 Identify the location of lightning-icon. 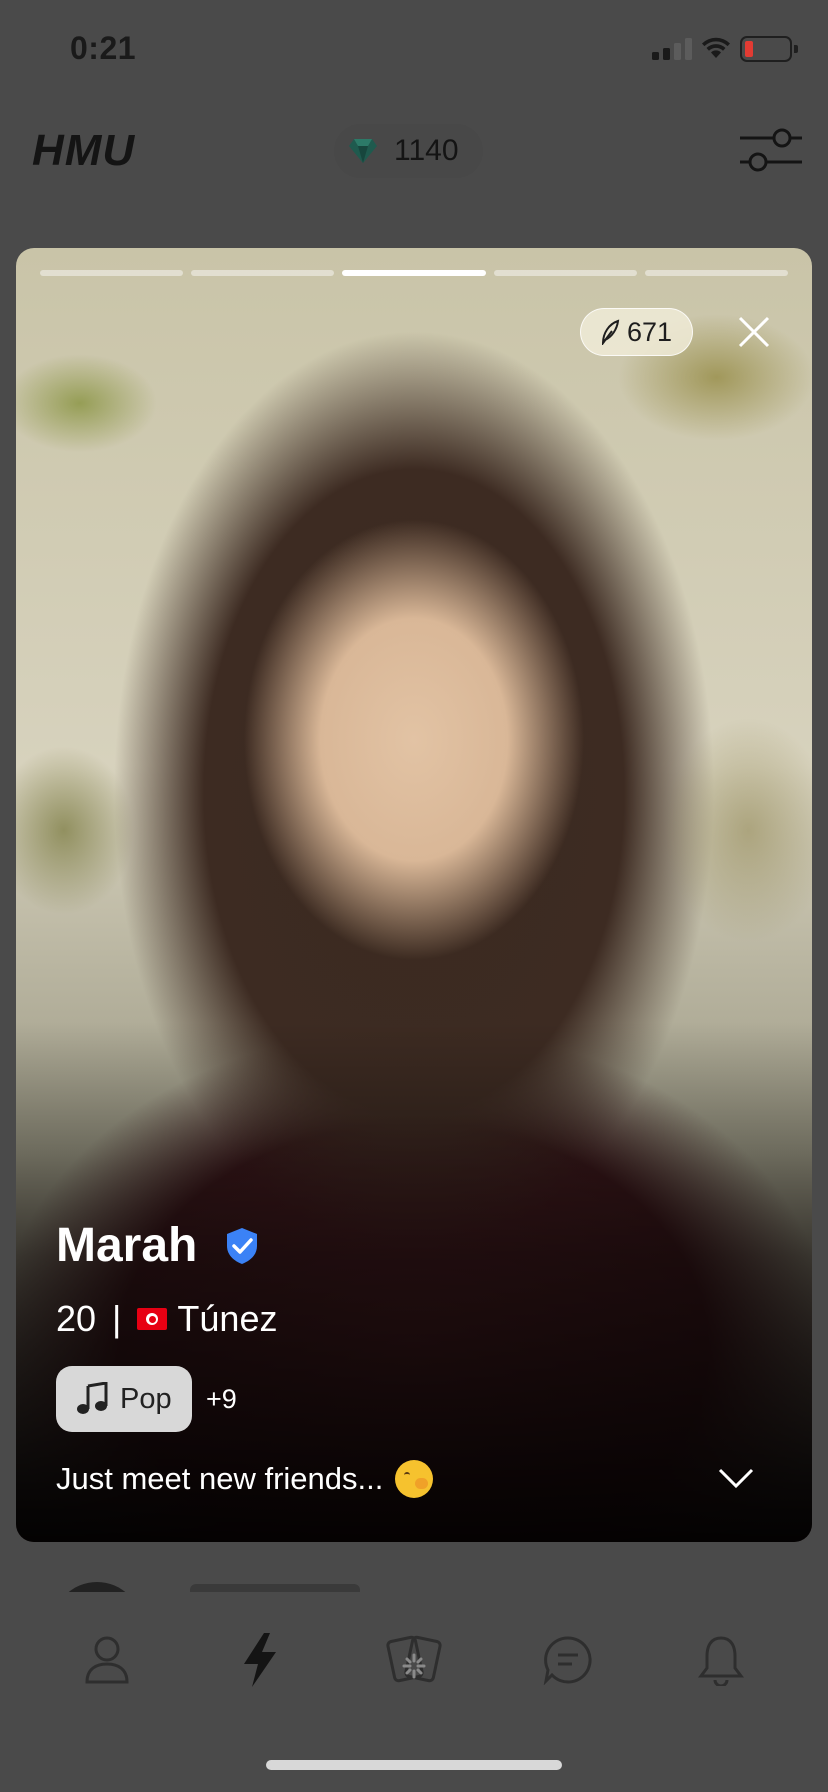
(260, 1660).